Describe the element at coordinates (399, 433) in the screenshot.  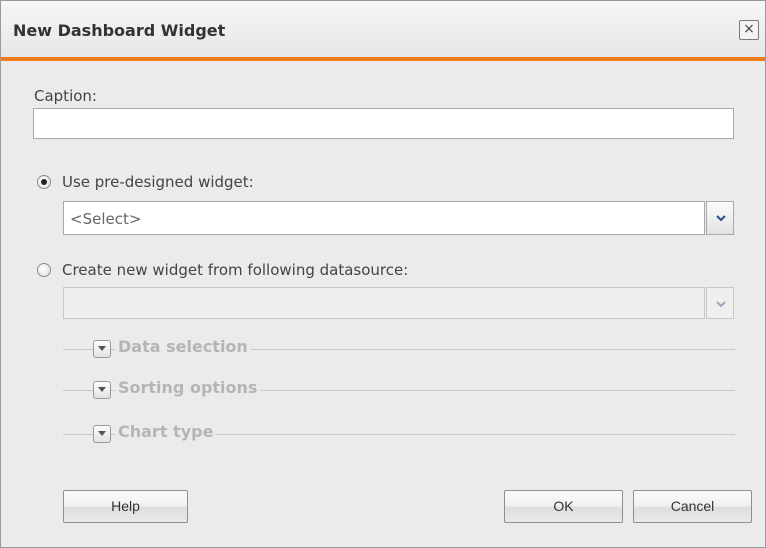
I see `section-chart-type: Chart type` at that location.